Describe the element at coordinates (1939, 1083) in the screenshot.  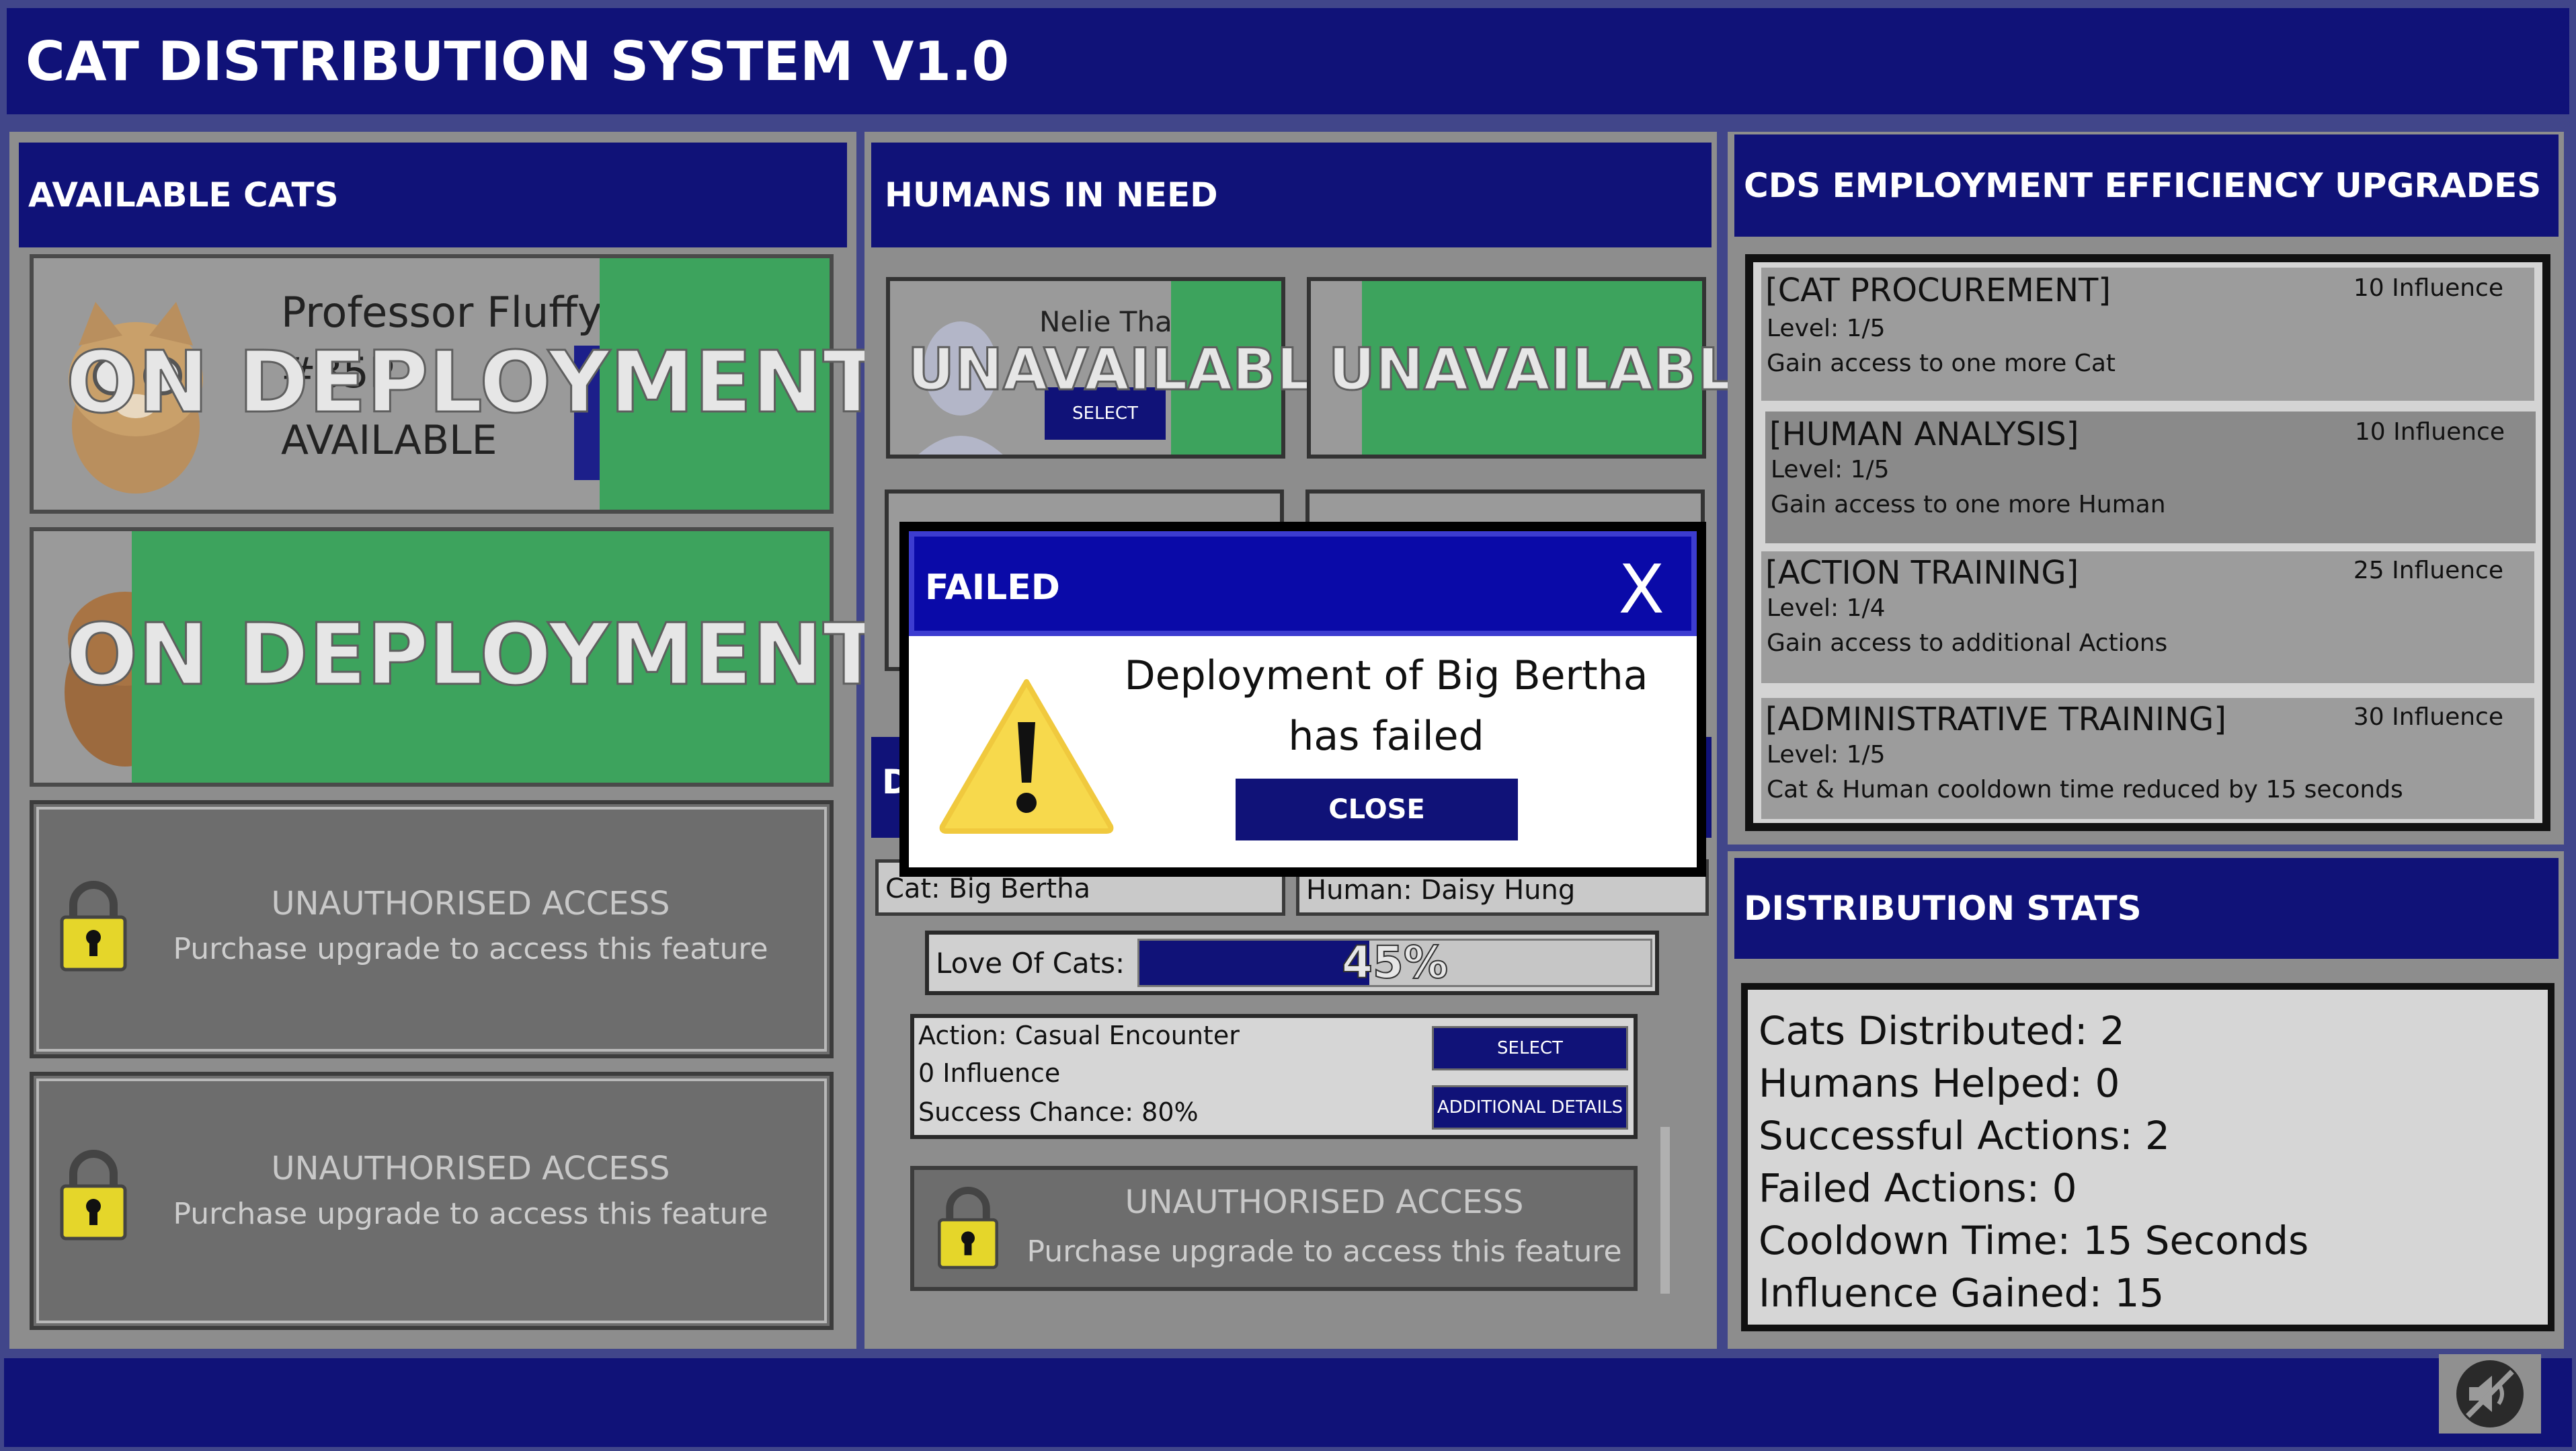
I see `stat-humans-helped: Humans Helped: 0` at that location.